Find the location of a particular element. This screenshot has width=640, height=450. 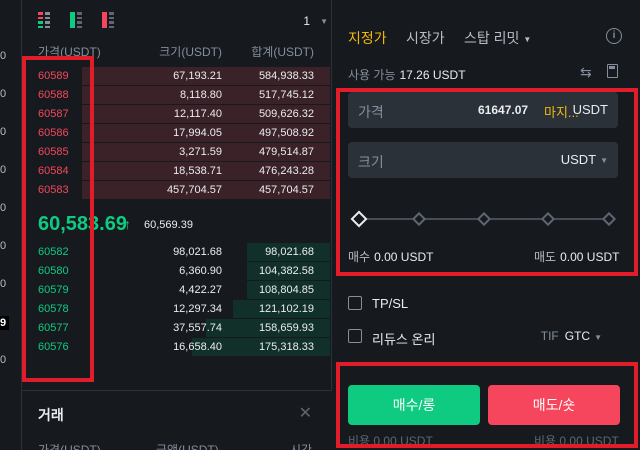

highlight-box-price-column is located at coordinates (58, 219).